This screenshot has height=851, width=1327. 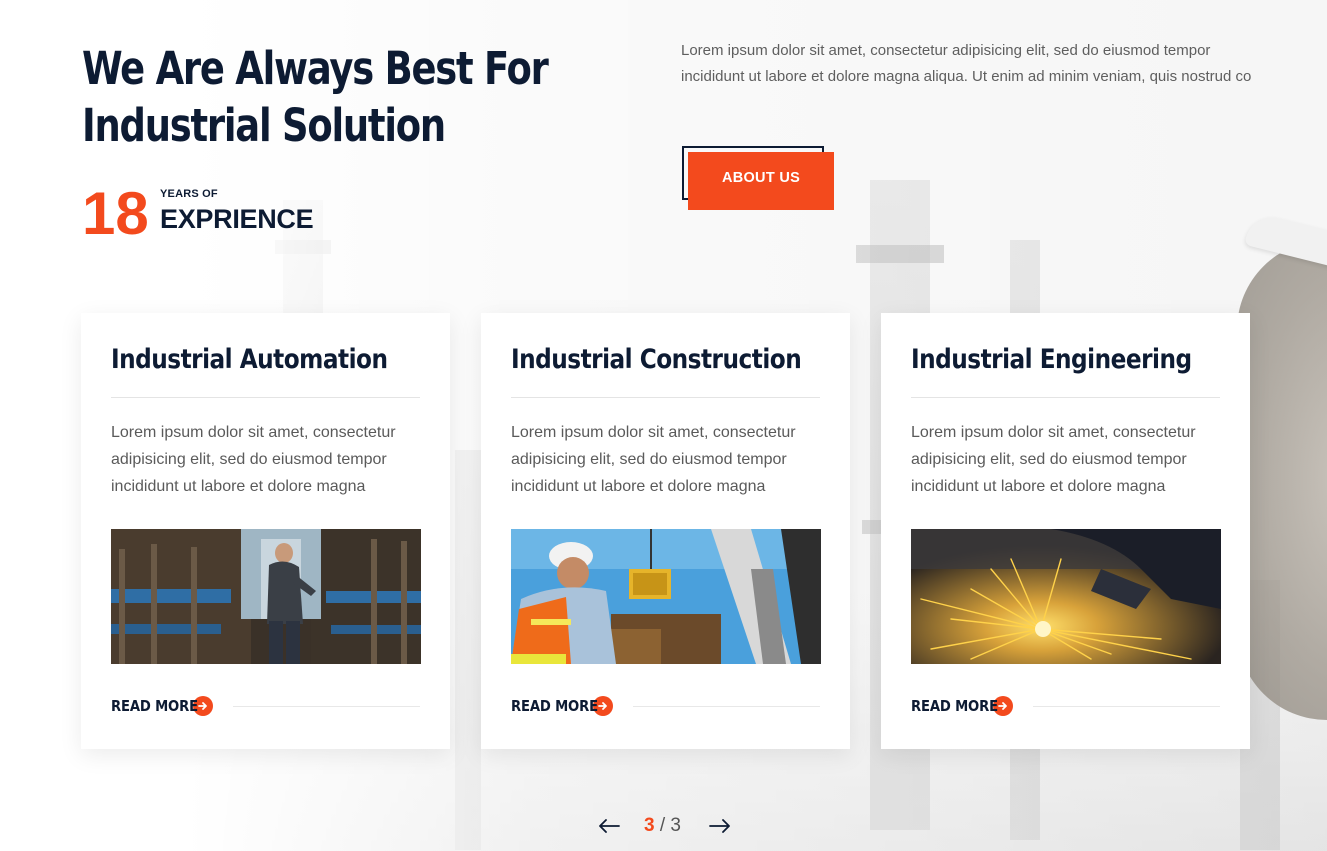 What do you see at coordinates (1066, 596) in the screenshot?
I see `card-image-welding-sparks` at bounding box center [1066, 596].